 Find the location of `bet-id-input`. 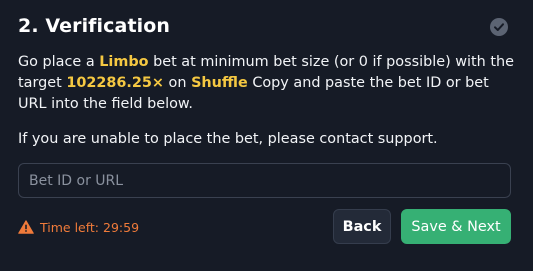

bet-id-input is located at coordinates (264, 180).